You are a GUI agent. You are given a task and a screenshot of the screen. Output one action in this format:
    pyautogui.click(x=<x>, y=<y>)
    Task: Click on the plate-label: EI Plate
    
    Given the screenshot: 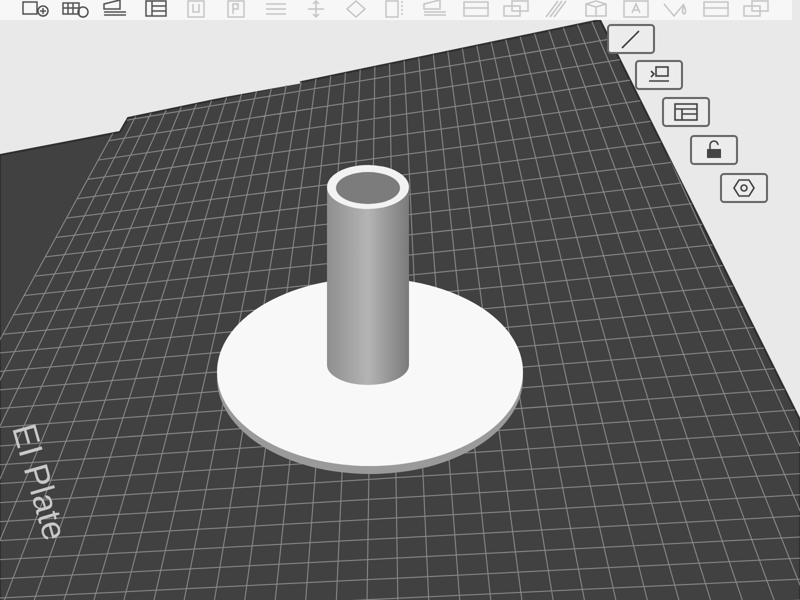 What is the action you would take?
    pyautogui.click(x=39, y=482)
    